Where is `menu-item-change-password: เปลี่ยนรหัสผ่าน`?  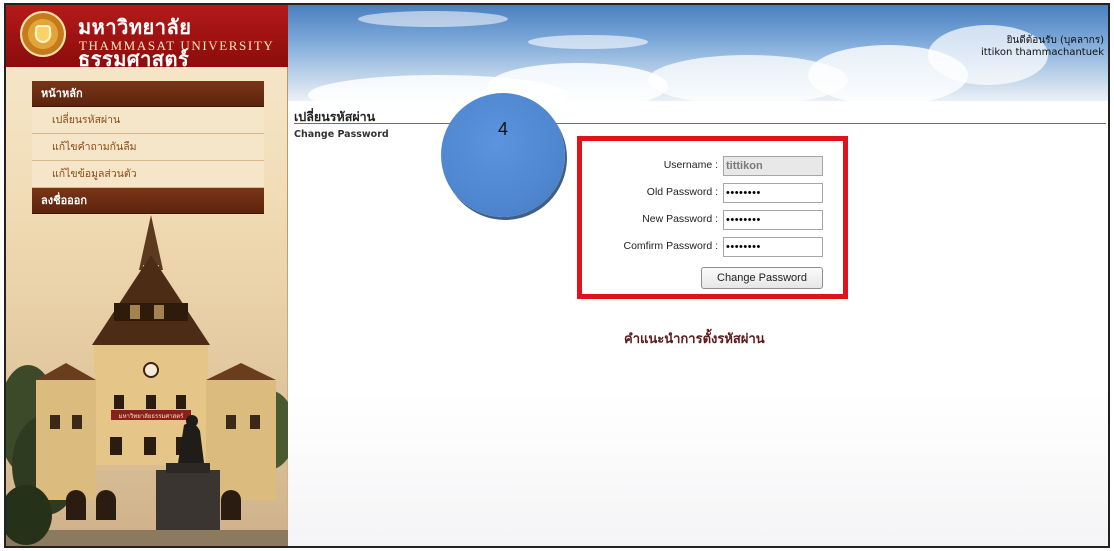
menu-item-change-password: เปลี่ยนรหัสผ่าน is located at coordinates (148, 120).